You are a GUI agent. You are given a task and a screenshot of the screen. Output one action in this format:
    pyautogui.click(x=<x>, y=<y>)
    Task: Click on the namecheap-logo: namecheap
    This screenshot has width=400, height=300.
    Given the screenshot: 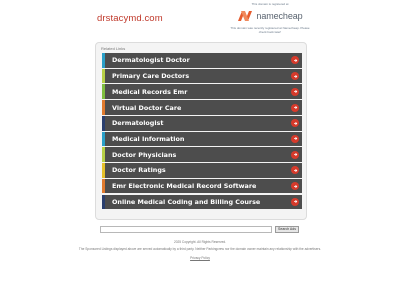 What is the action you would take?
    pyautogui.click(x=270, y=16)
    